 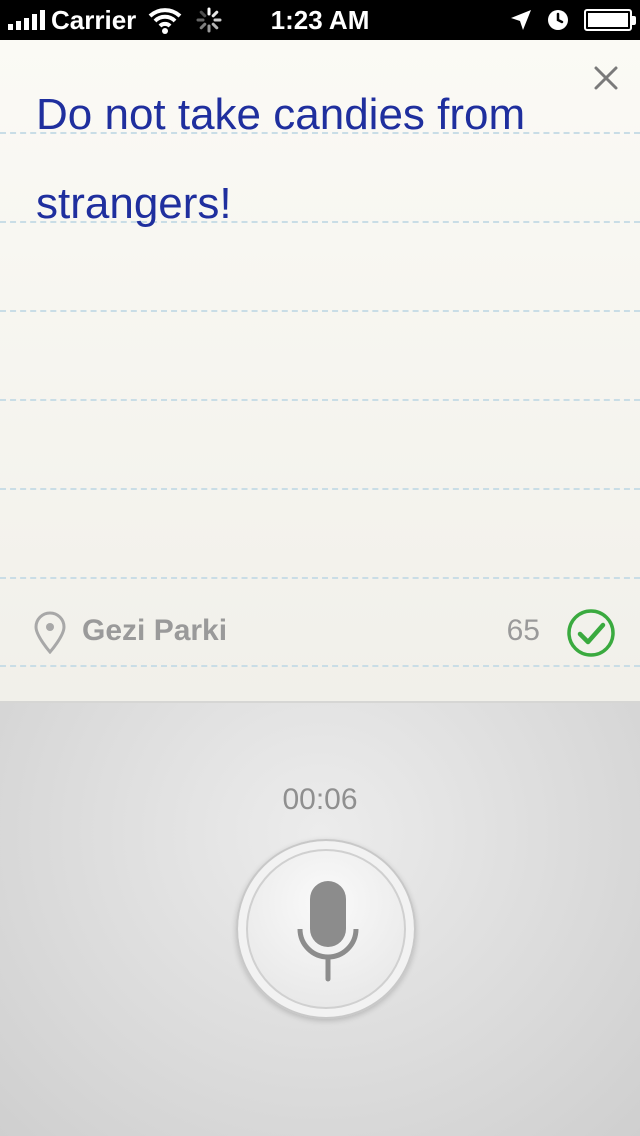 What do you see at coordinates (154, 631) in the screenshot?
I see `location-label: Gezi Parki` at bounding box center [154, 631].